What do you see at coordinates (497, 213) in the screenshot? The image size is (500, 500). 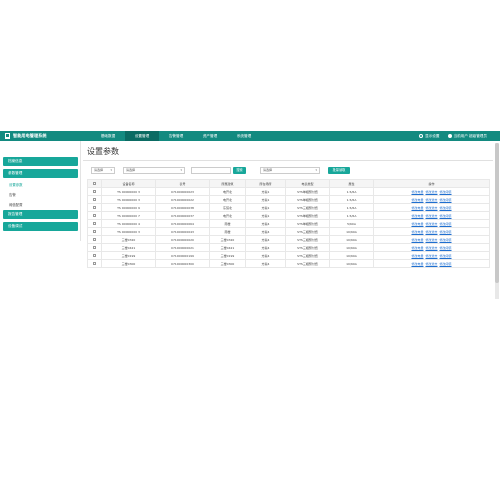 I see `scrollbar-thumb` at bounding box center [497, 213].